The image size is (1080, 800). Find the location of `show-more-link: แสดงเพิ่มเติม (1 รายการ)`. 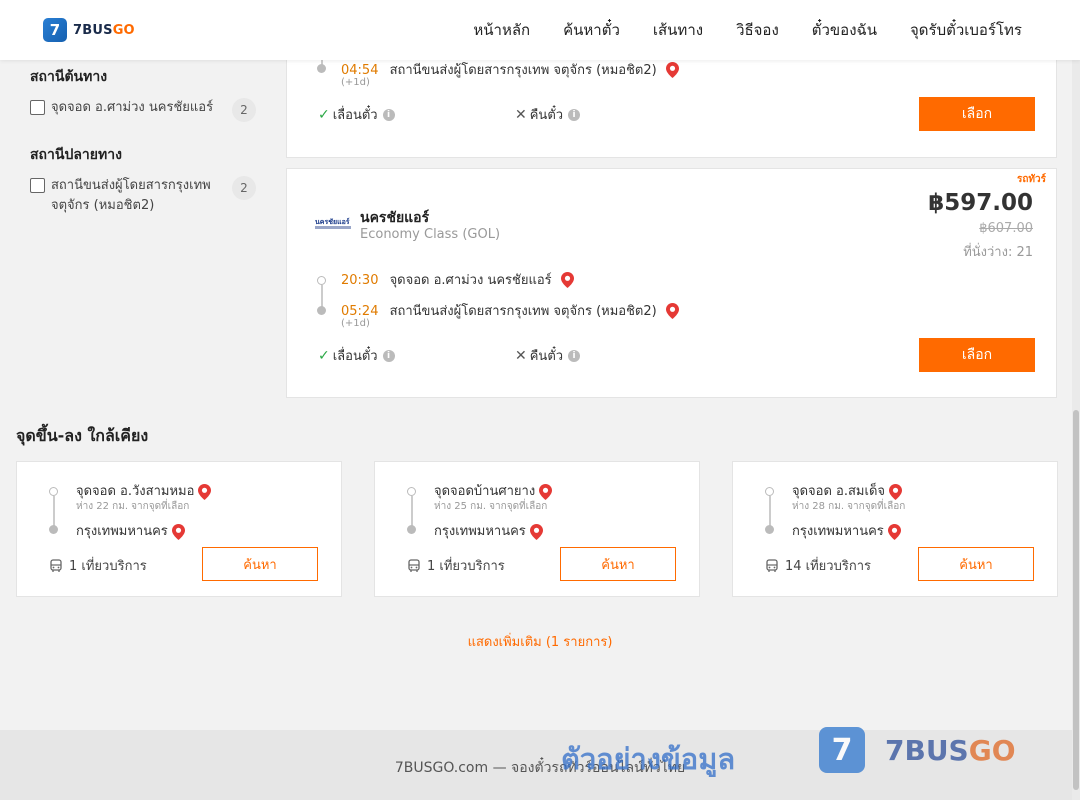

show-more-link: แสดงเพิ่มเติม (1 รายการ) is located at coordinates (540, 641).